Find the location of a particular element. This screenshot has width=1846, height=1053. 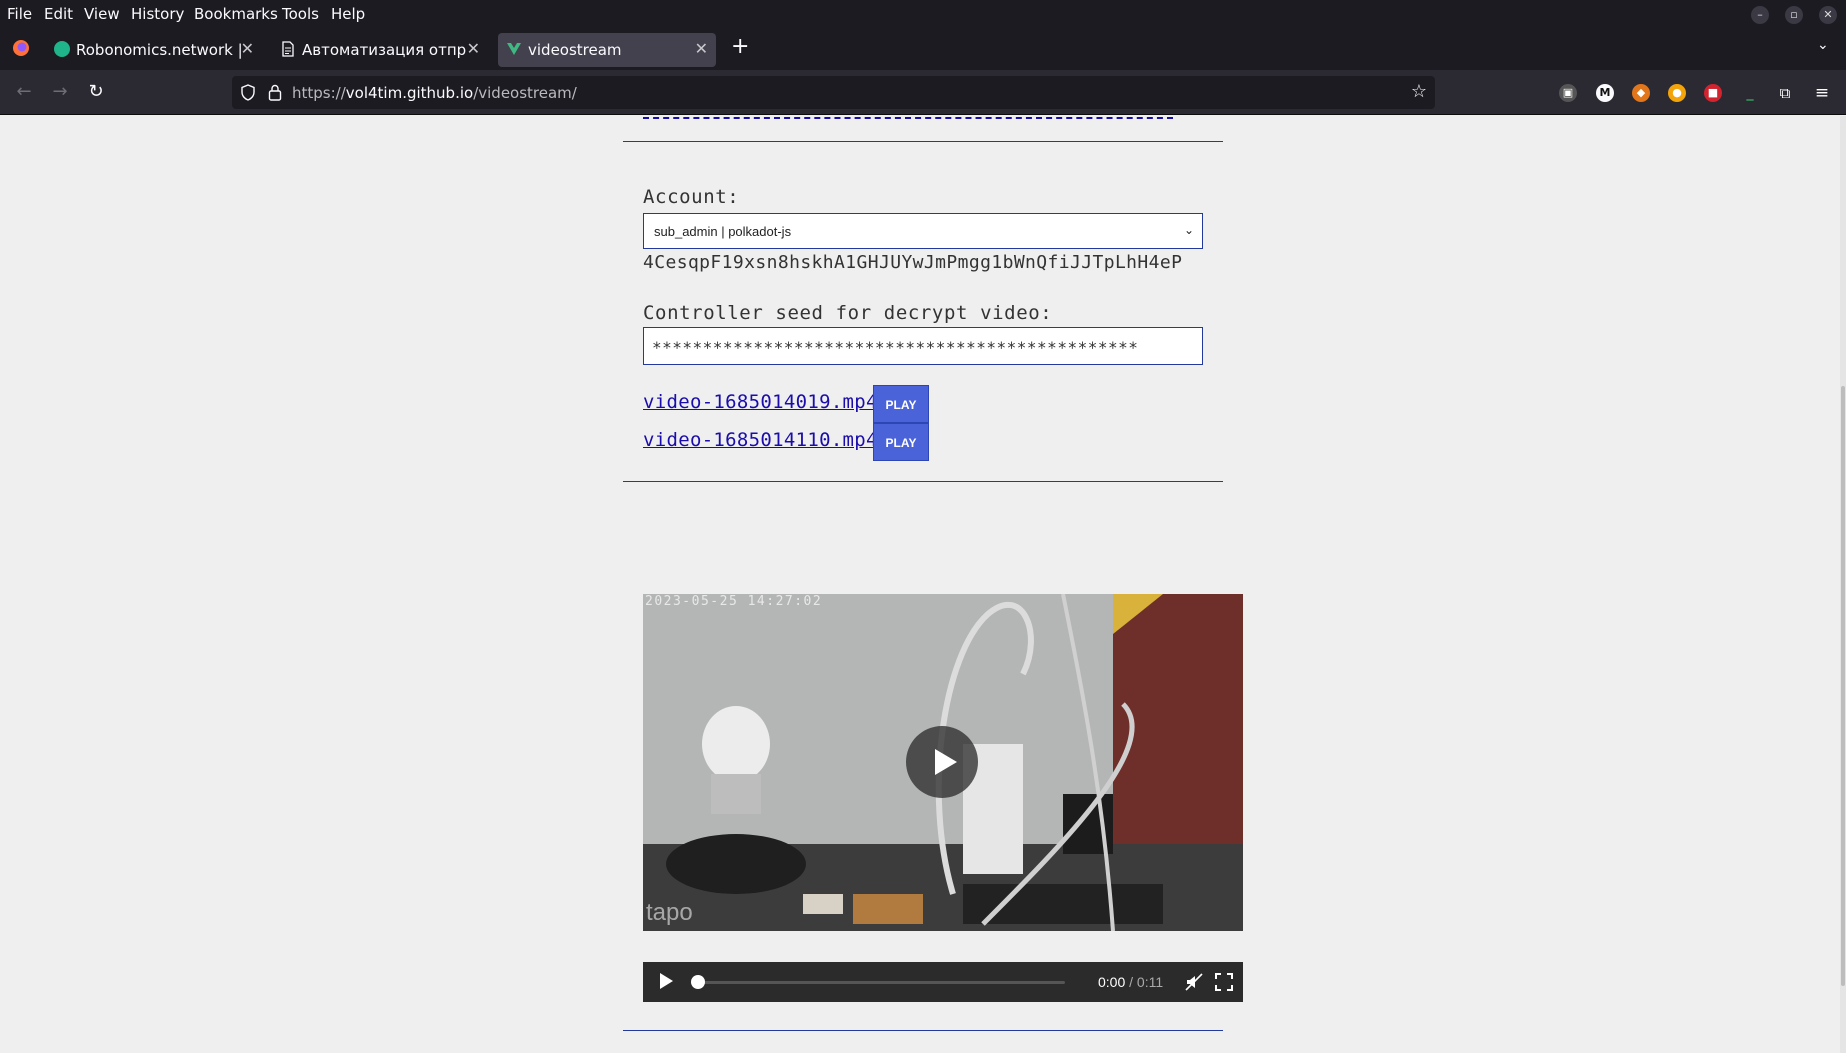

menu-edit: Edit is located at coordinates (58, 14).